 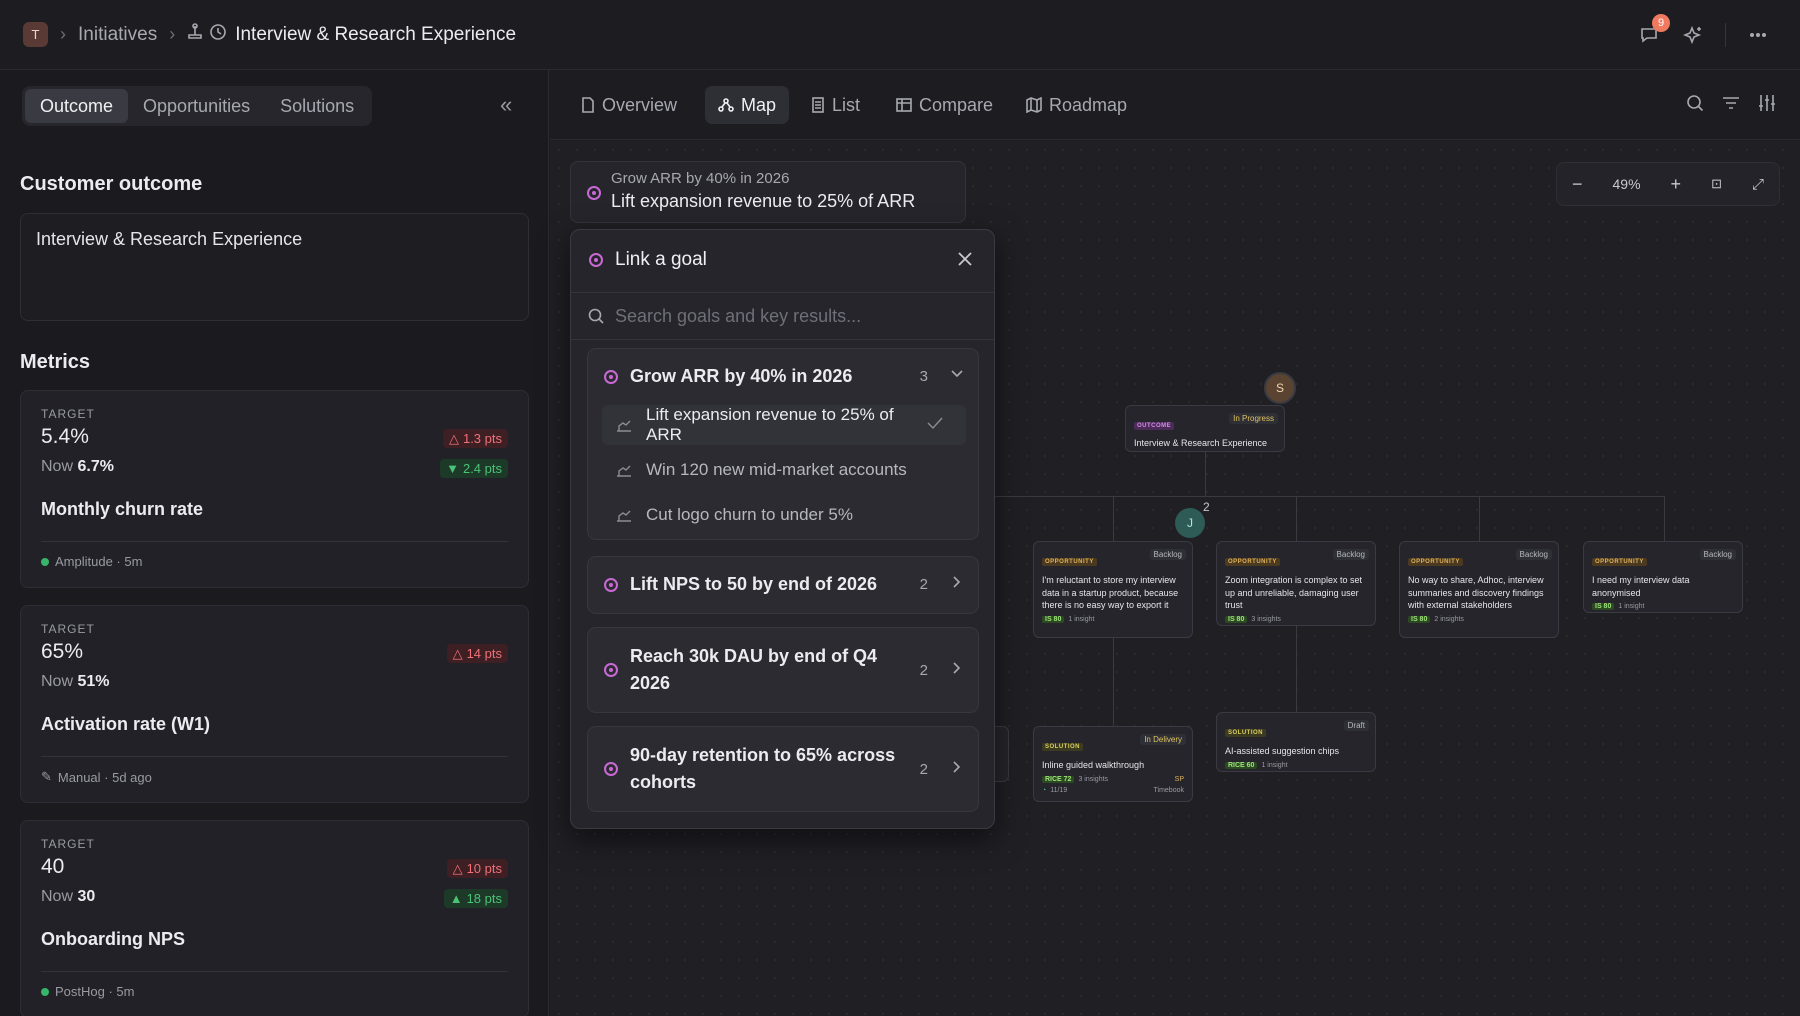 I want to click on delta-badge: ▼ 2.4 pts, so click(x=474, y=468).